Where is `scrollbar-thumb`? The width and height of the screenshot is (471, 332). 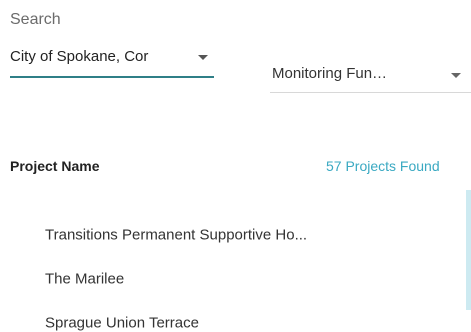
scrollbar-thumb is located at coordinates (468, 250).